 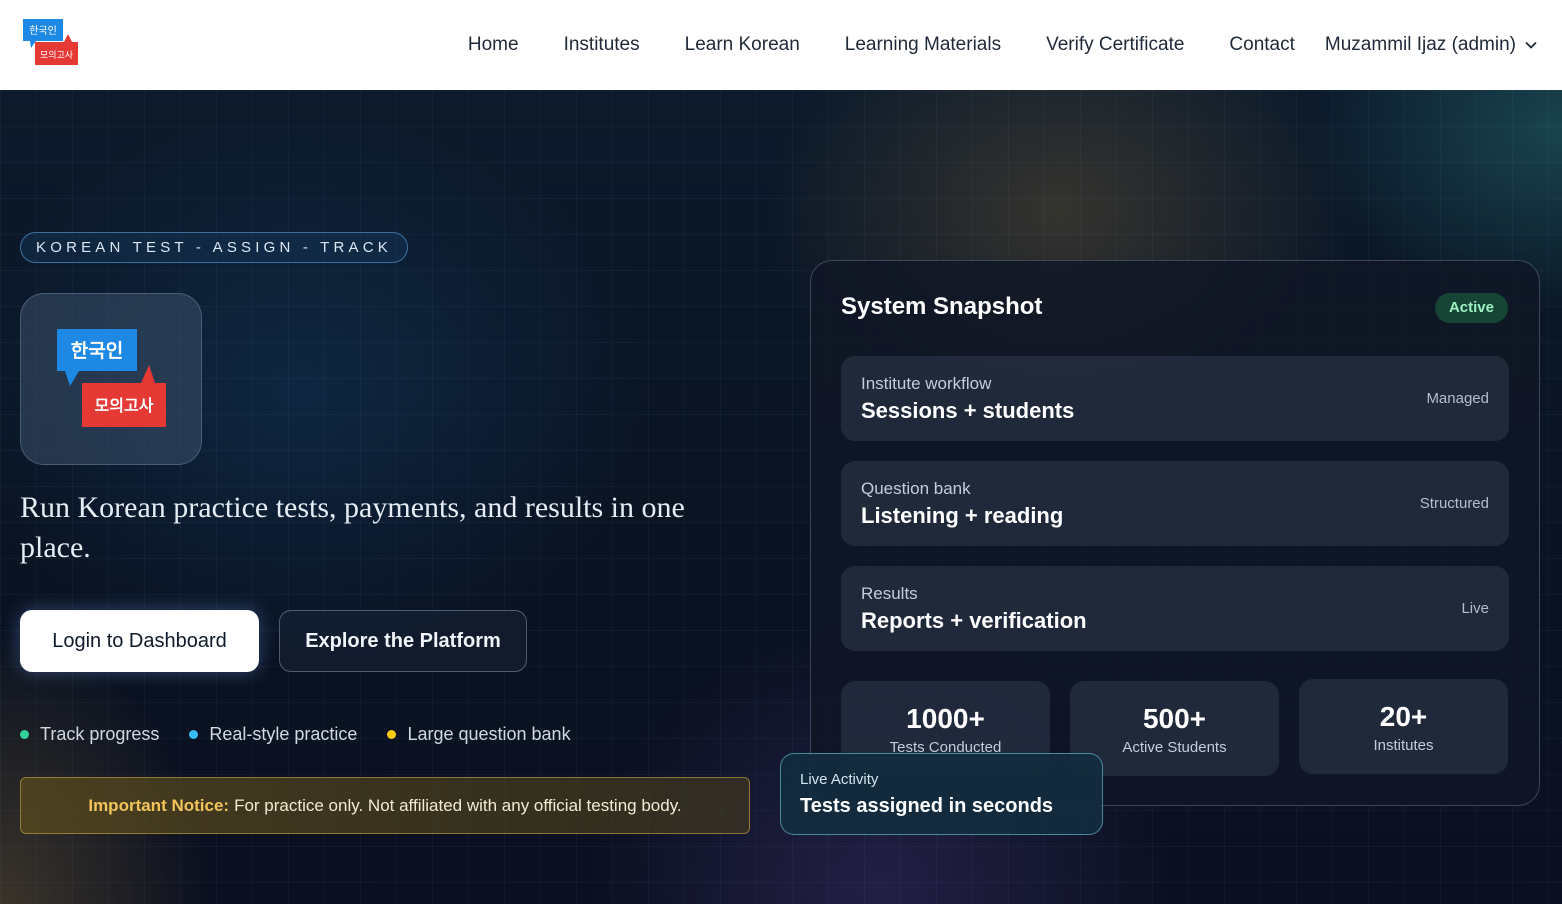 What do you see at coordinates (403, 641) in the screenshot?
I see `explore-platform-button: Explore the Platform` at bounding box center [403, 641].